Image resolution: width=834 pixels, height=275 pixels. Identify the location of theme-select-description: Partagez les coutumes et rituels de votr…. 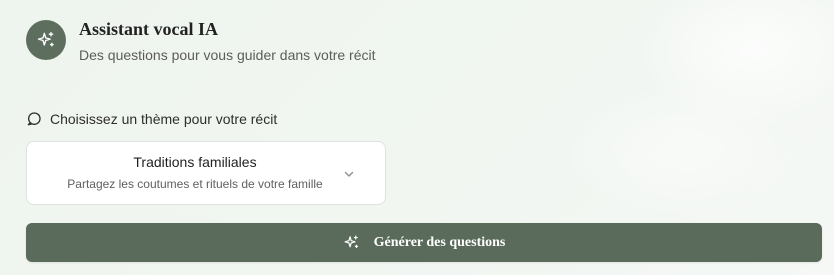
(195, 184).